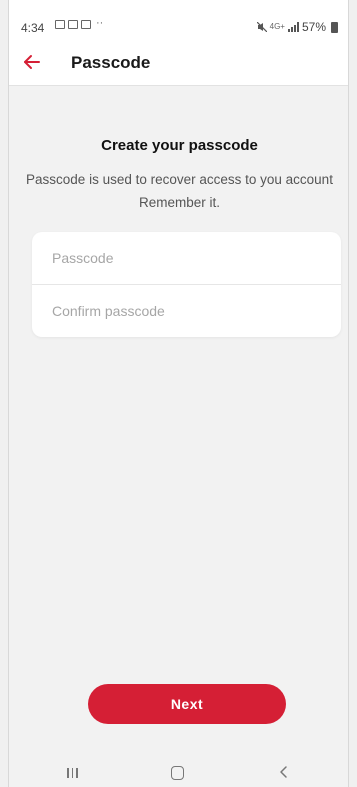 The height and width of the screenshot is (787, 357). What do you see at coordinates (111, 62) in the screenshot?
I see `page-title: Passcode` at bounding box center [111, 62].